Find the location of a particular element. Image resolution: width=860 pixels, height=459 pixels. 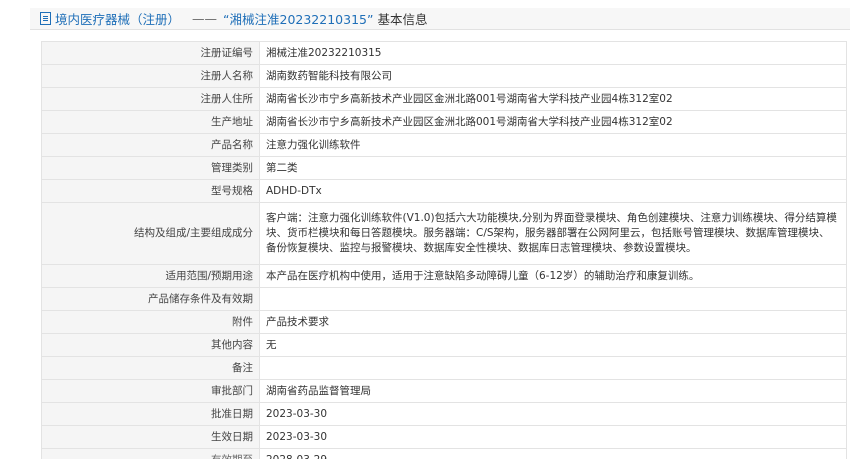

header-category: 境内医疗器械（注册） is located at coordinates (118, 19).